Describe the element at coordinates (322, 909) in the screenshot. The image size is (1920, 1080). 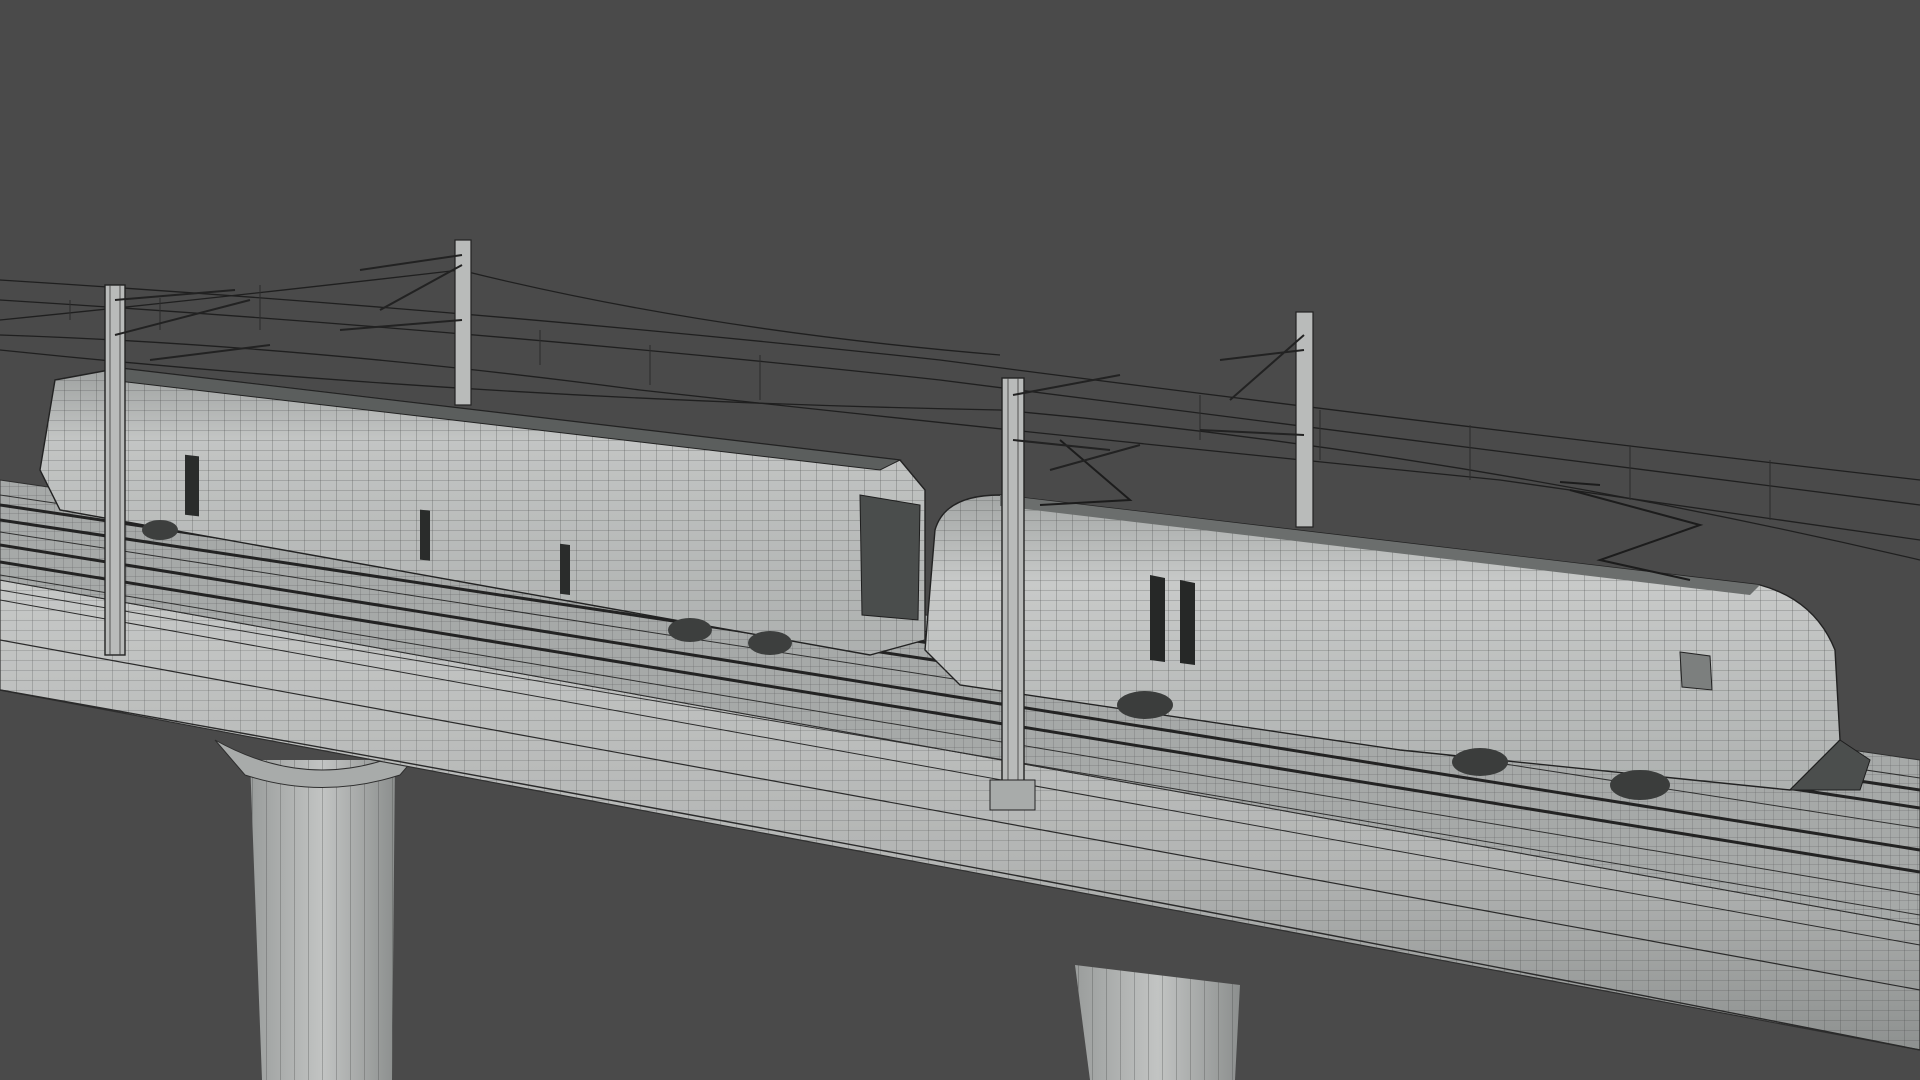
I see `viaduct-pier-left` at that location.